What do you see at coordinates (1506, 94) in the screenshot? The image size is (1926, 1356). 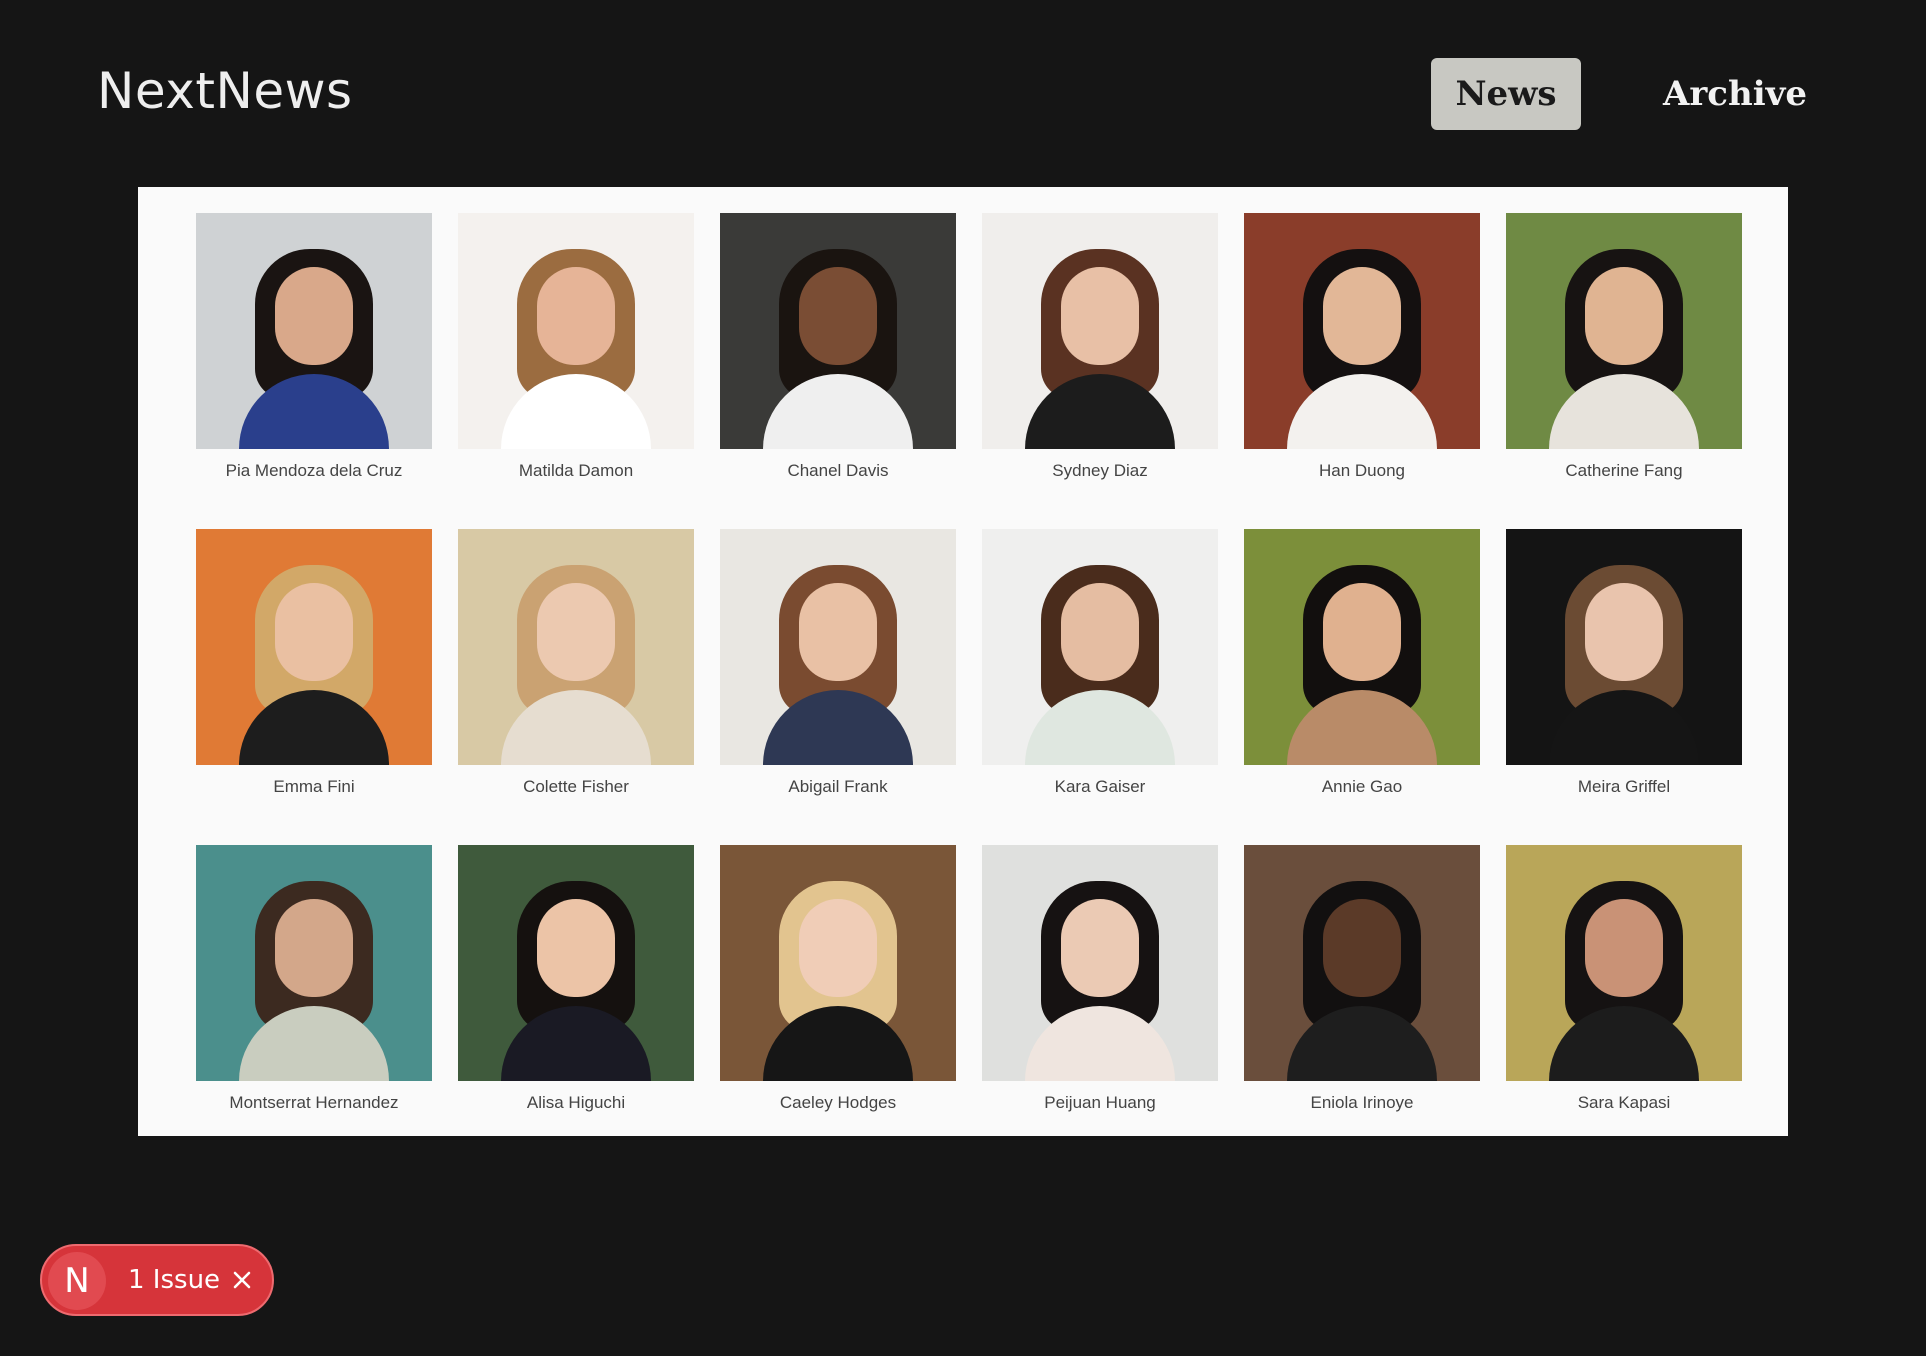 I see `nav-news-link: News` at bounding box center [1506, 94].